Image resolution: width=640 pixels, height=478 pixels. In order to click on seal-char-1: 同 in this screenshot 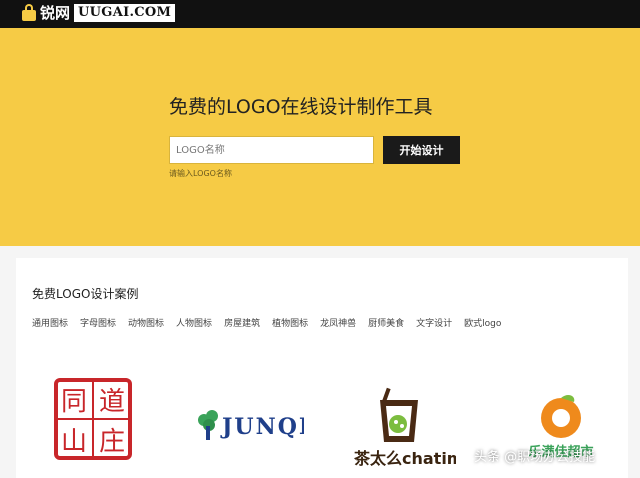, I will do `click(74, 402)`.